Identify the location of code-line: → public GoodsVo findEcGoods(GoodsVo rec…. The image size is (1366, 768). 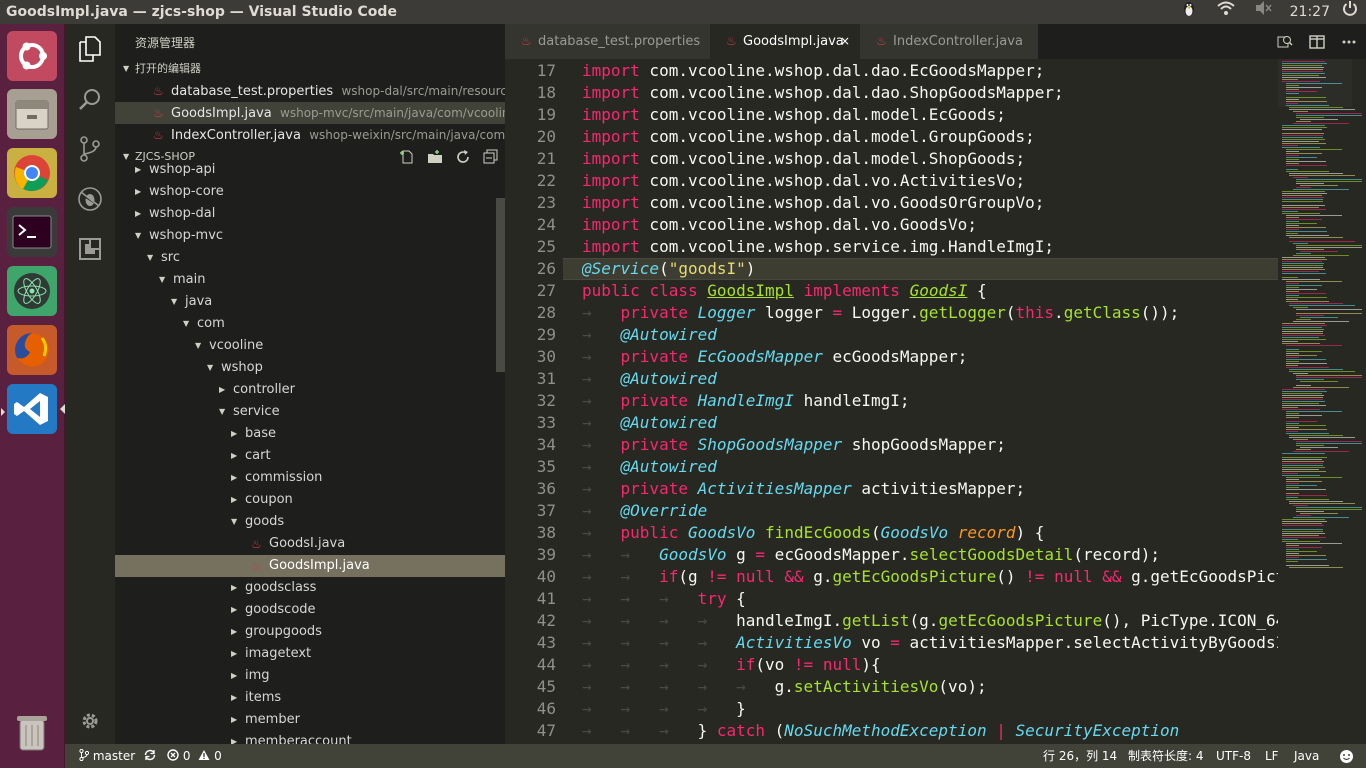
(813, 533).